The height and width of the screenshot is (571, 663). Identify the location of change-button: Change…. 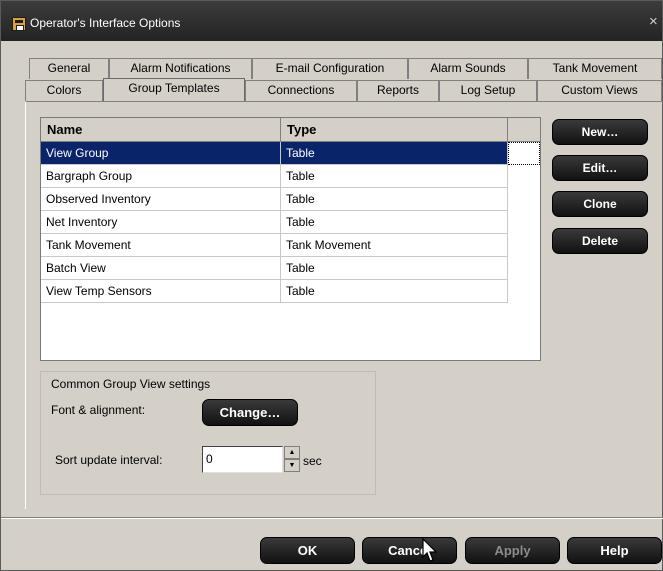
(250, 412).